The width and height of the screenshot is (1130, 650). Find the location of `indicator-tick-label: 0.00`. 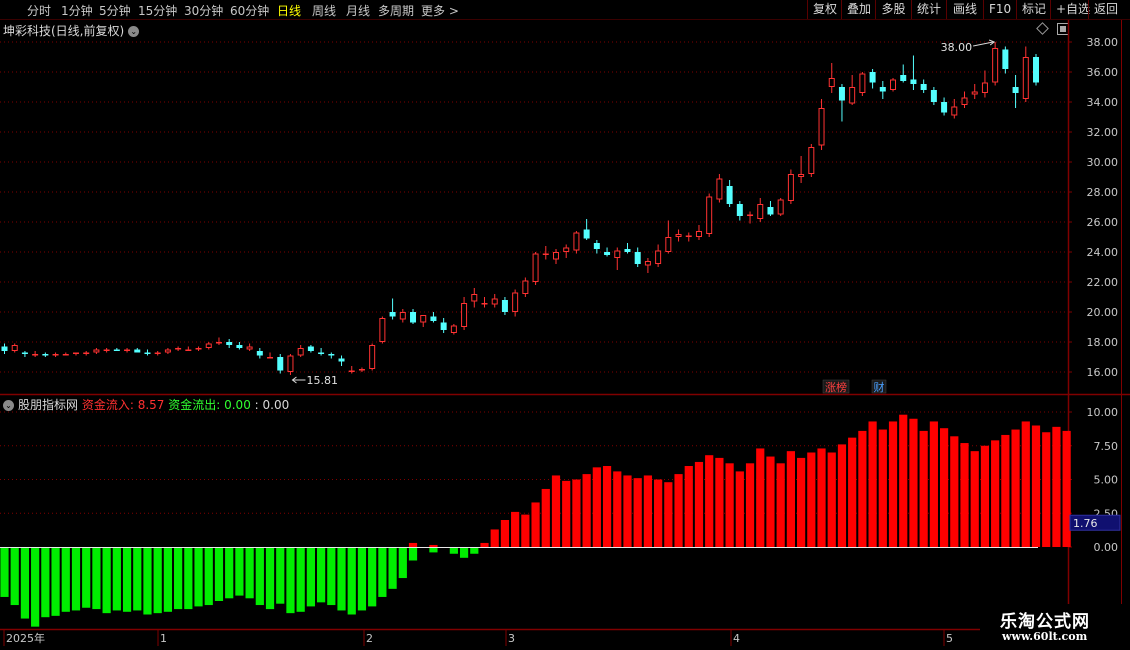

indicator-tick-label: 0.00 is located at coordinates (1106, 547).